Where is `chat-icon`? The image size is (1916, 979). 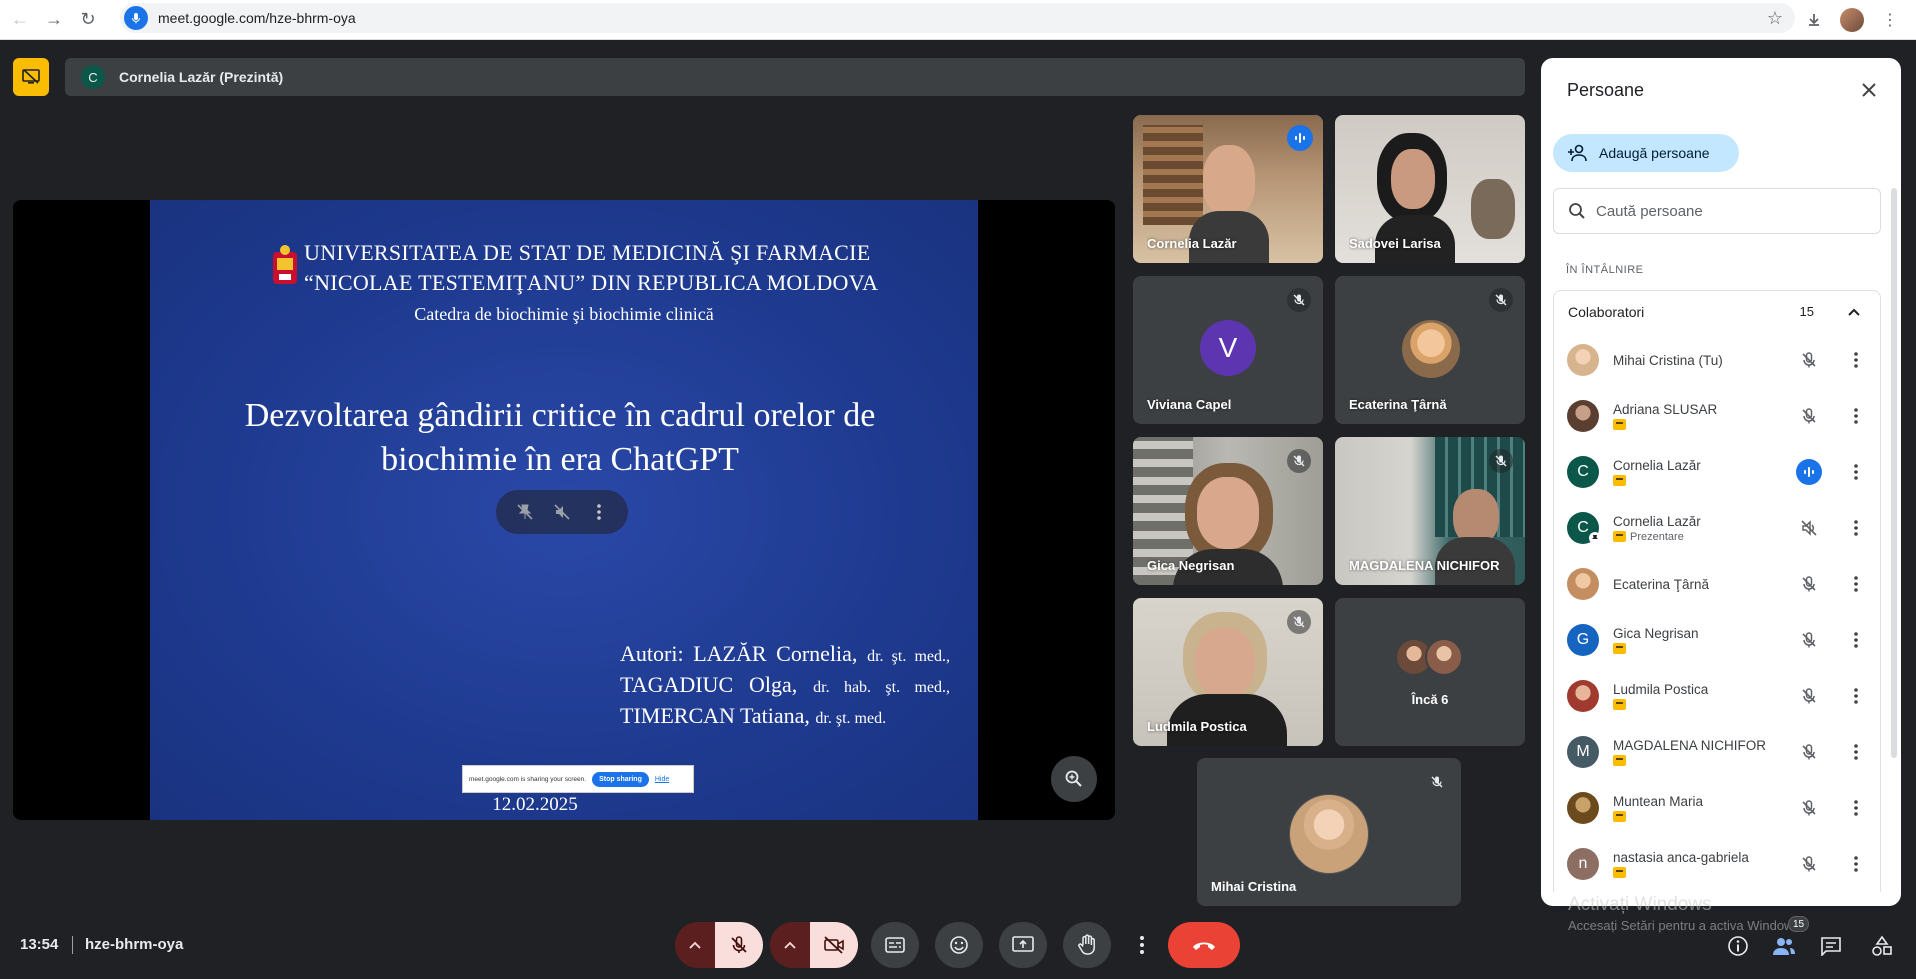
chat-icon is located at coordinates (1831, 946).